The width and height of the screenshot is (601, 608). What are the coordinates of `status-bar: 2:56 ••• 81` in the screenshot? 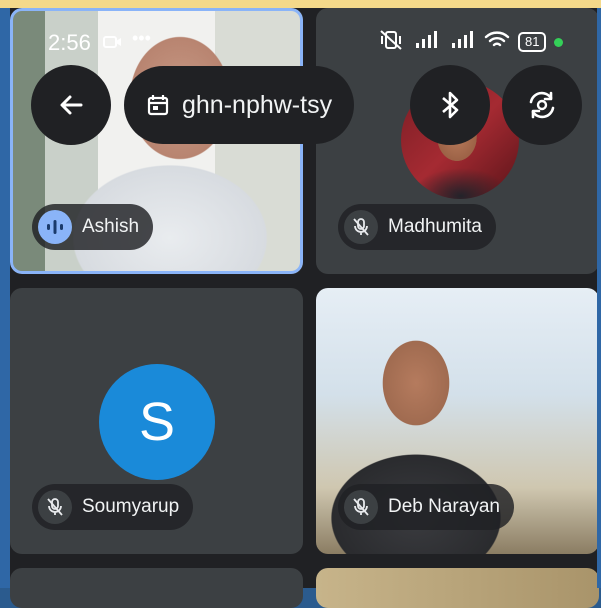 It's located at (300, 35).